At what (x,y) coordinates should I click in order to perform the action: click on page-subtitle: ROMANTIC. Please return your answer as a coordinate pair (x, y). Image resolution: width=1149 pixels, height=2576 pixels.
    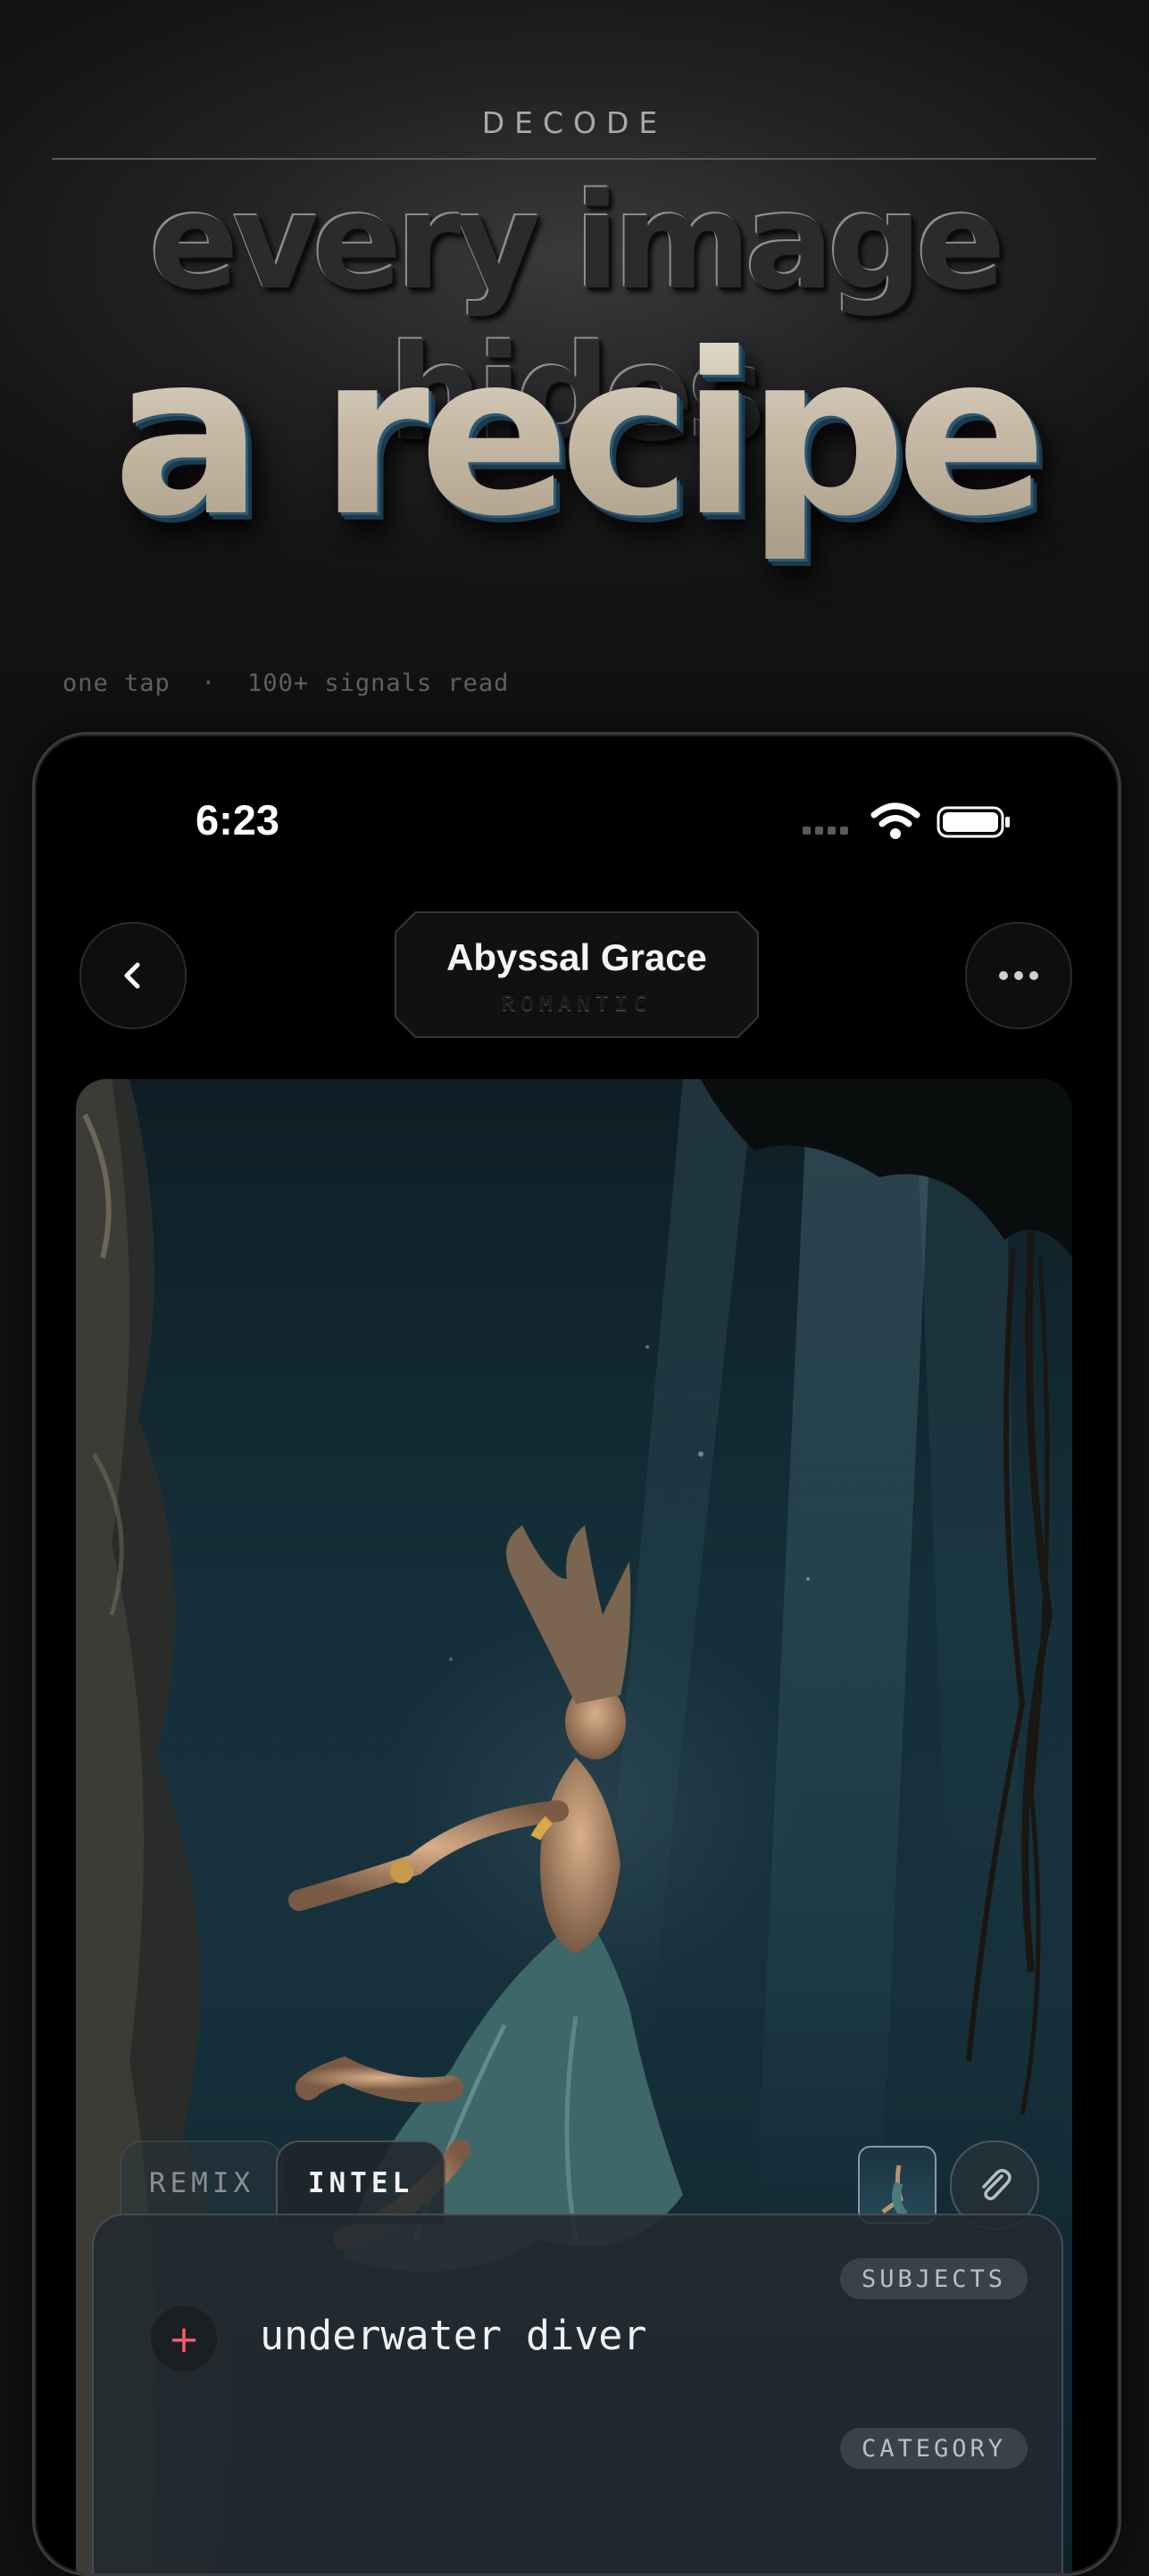
    Looking at the image, I should click on (577, 1003).